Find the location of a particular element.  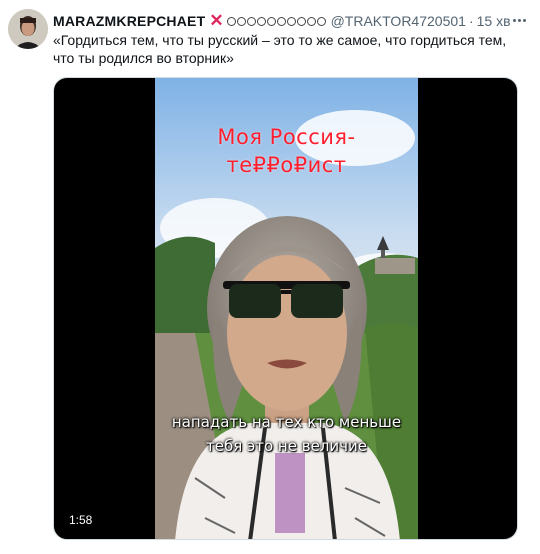

avatar is located at coordinates (28, 29).